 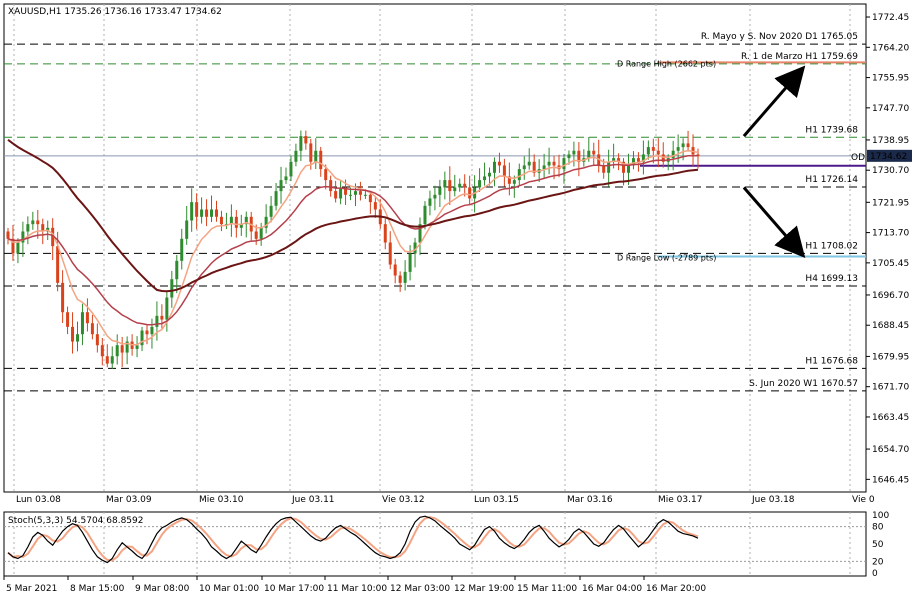 I want to click on time-tick-label: 16 Mar 04:00, so click(x=612, y=589).